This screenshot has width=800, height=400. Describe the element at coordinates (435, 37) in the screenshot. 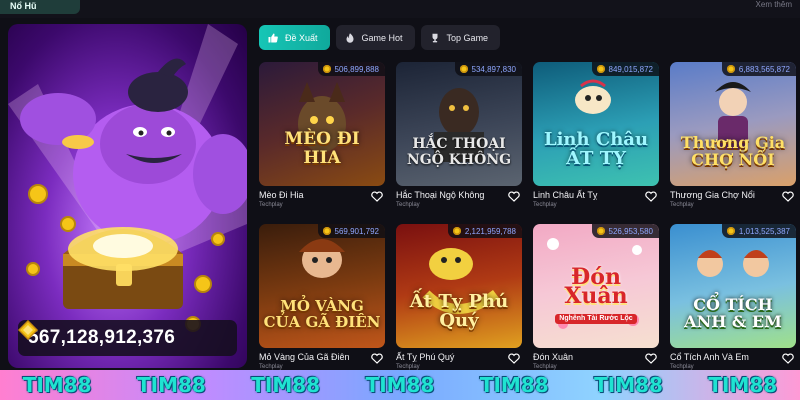

I see `trophy-icon` at that location.